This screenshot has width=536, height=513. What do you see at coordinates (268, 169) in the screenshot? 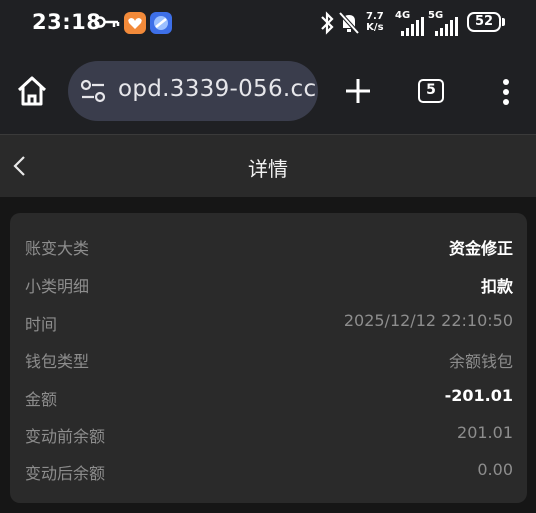
I see `page-title: 详情` at bounding box center [268, 169].